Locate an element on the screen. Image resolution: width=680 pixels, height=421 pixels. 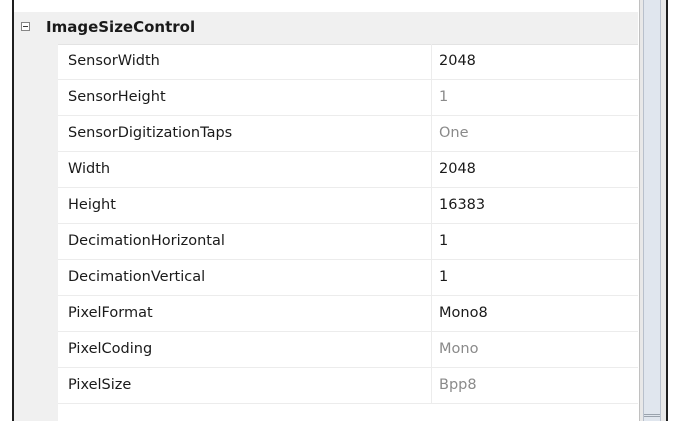
property-name: DecimationVertical is located at coordinates (250, 277).